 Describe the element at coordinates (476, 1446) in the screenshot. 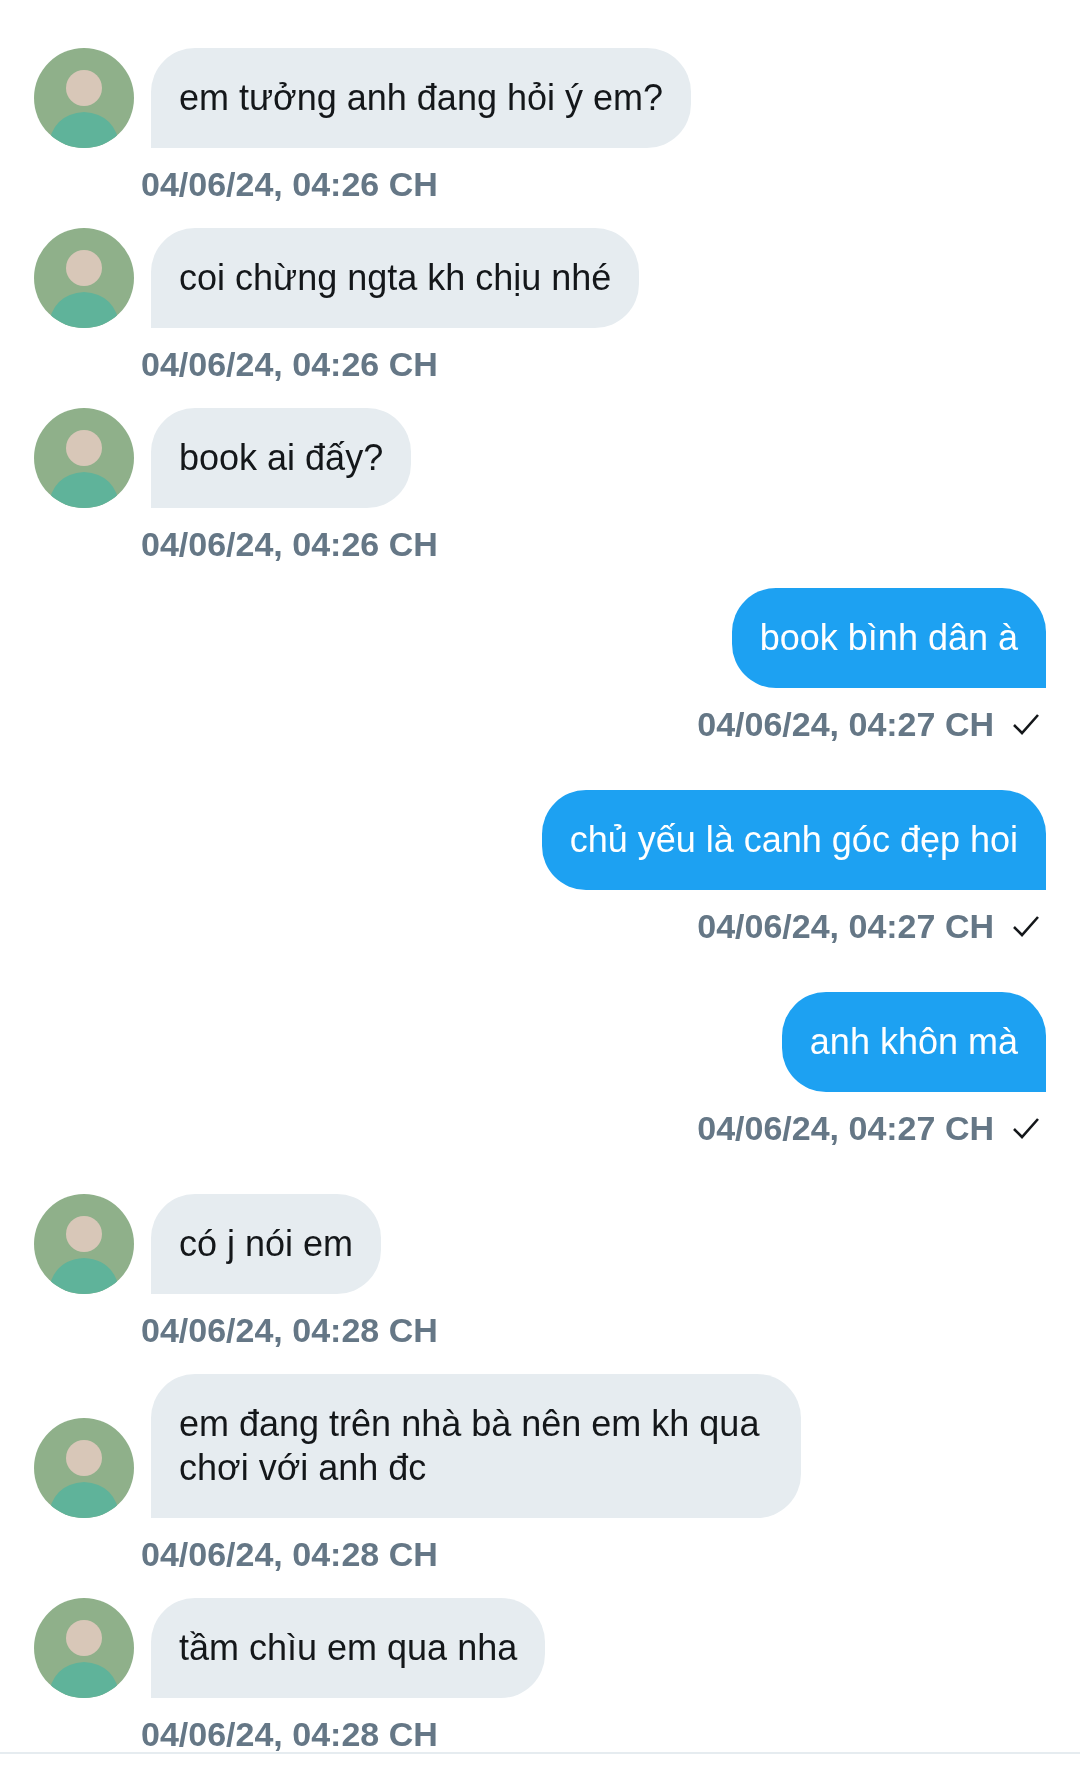

I see `message-bubble: em đang trên nhà bà nên em kh qua chơi với anh đc` at that location.